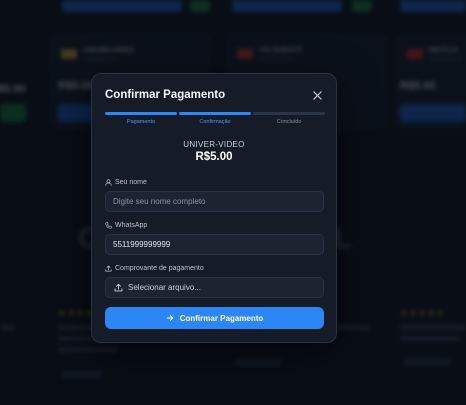  What do you see at coordinates (289, 118) in the screenshot?
I see `step-completed: Concluído` at bounding box center [289, 118].